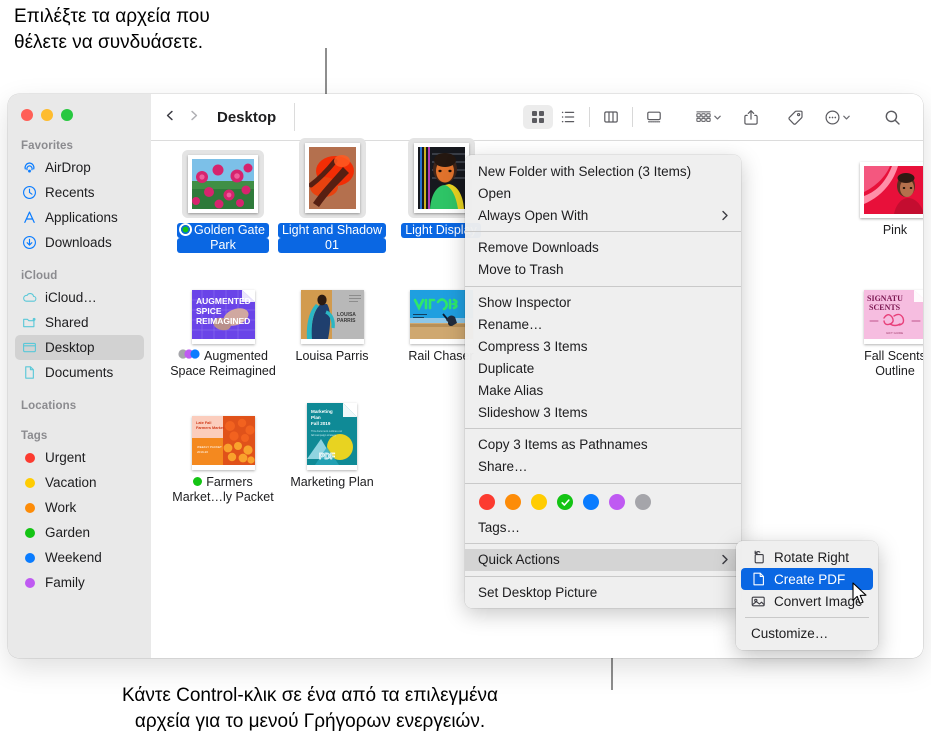 The width and height of the screenshot is (931, 755). I want to click on menu-item-move-to-trash: Move to Trash, so click(603, 270).